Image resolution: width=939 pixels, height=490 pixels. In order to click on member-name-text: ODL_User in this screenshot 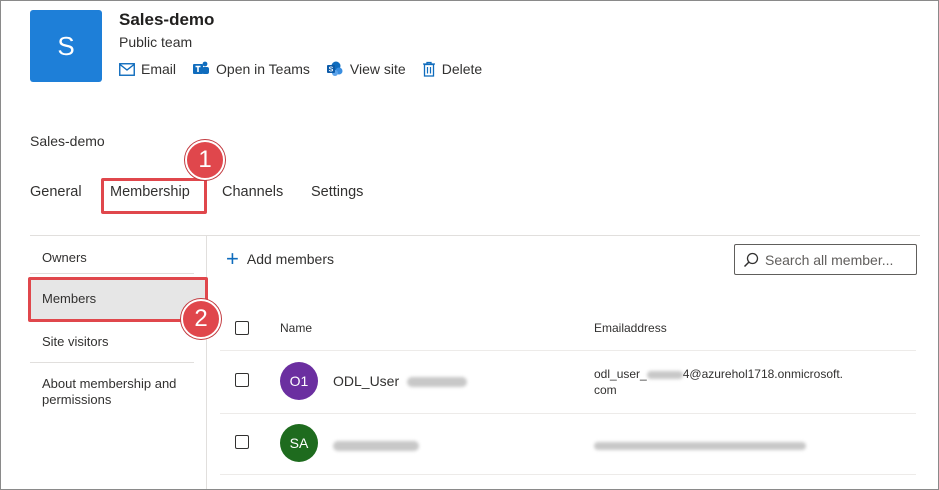, I will do `click(366, 381)`.